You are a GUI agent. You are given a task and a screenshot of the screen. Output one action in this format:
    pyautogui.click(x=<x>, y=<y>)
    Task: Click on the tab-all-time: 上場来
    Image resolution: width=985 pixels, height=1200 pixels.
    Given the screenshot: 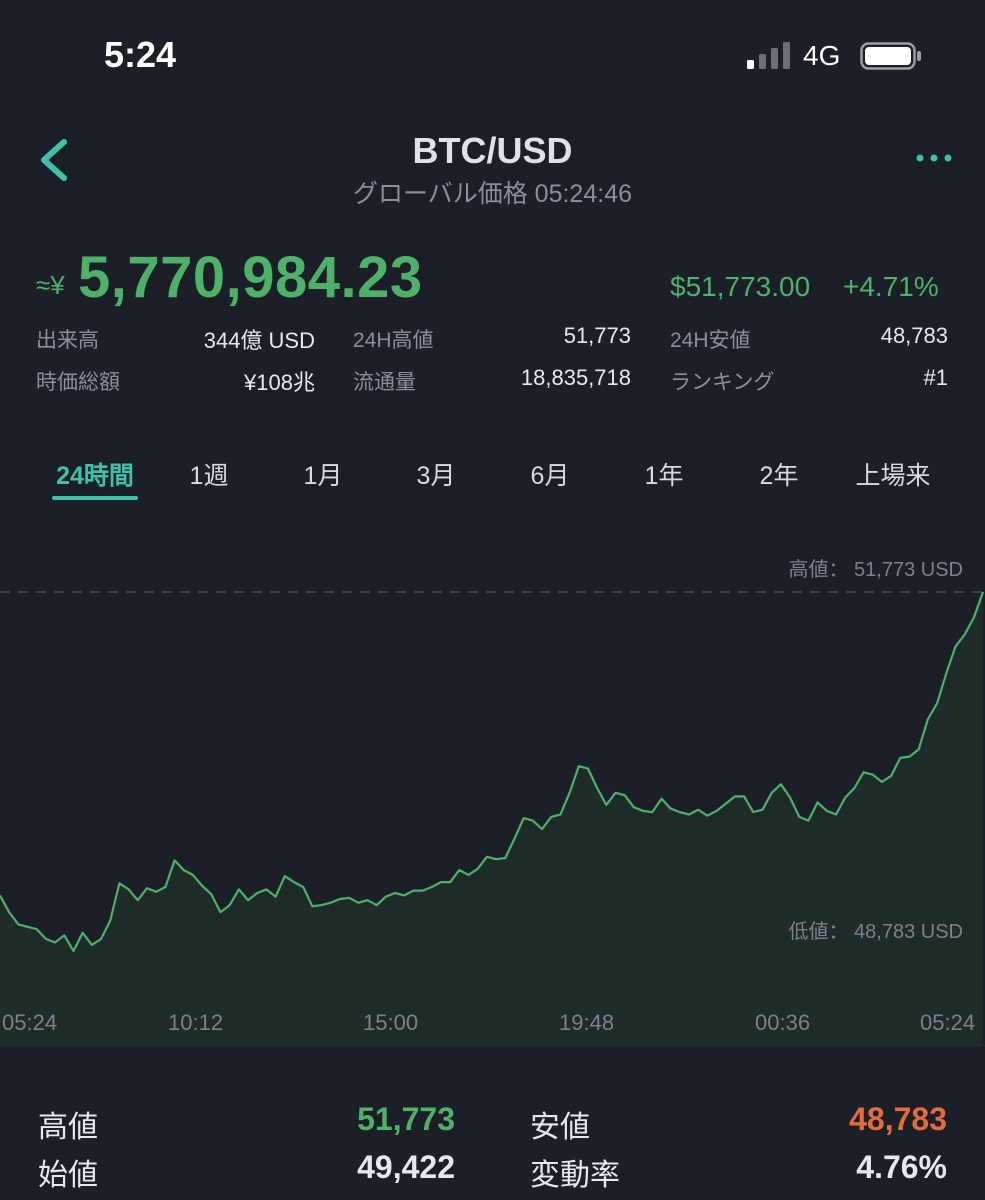 What is the action you would take?
    pyautogui.click(x=893, y=474)
    